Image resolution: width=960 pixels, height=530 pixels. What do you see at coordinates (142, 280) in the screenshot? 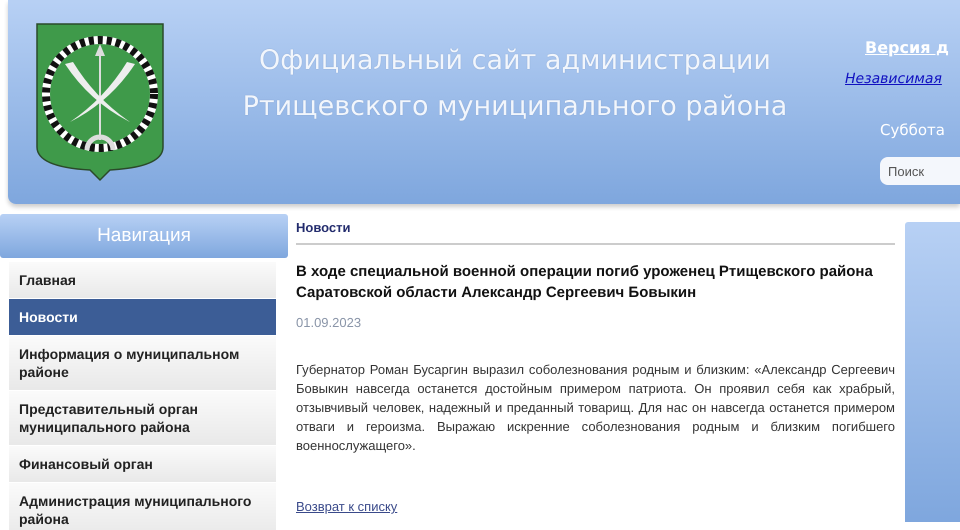
I see `nav-item: Главная` at bounding box center [142, 280].